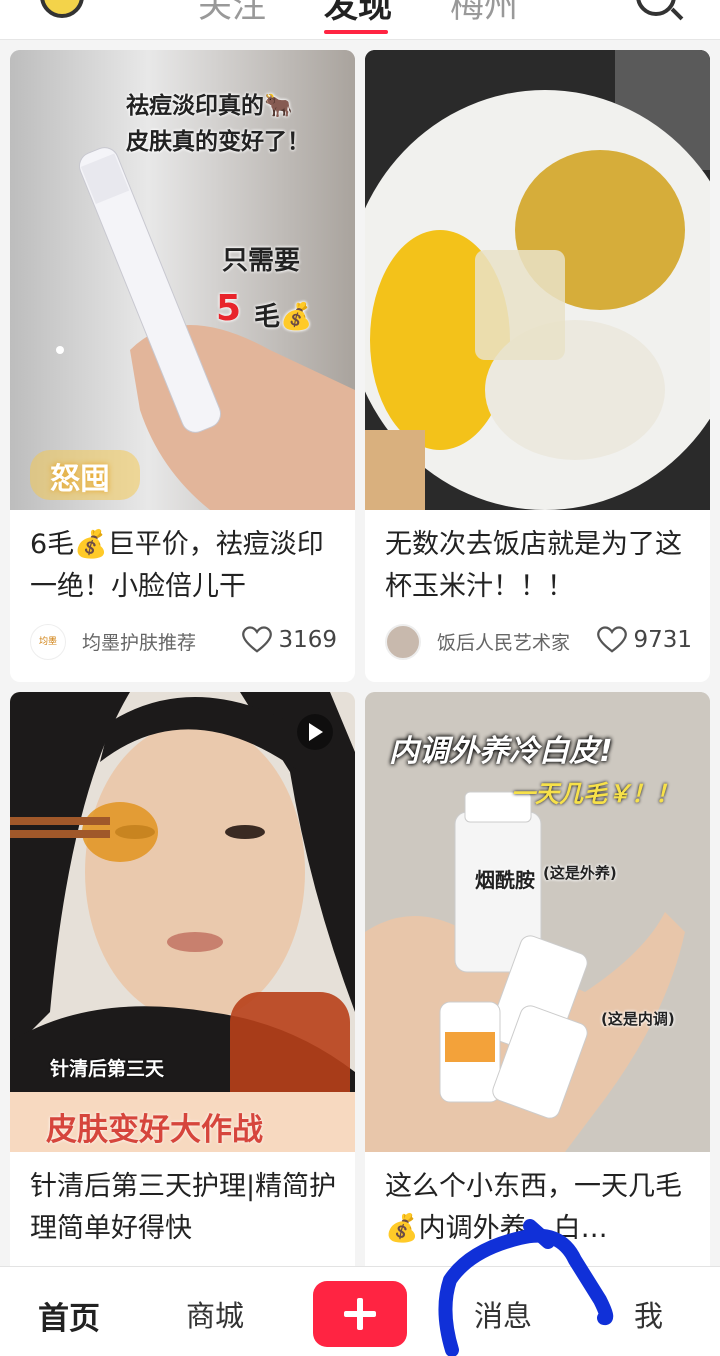 Image resolution: width=720 pixels, height=1356 pixels. What do you see at coordinates (139, 641) in the screenshot?
I see `author-name: 均墨护肤推荐` at bounding box center [139, 641].